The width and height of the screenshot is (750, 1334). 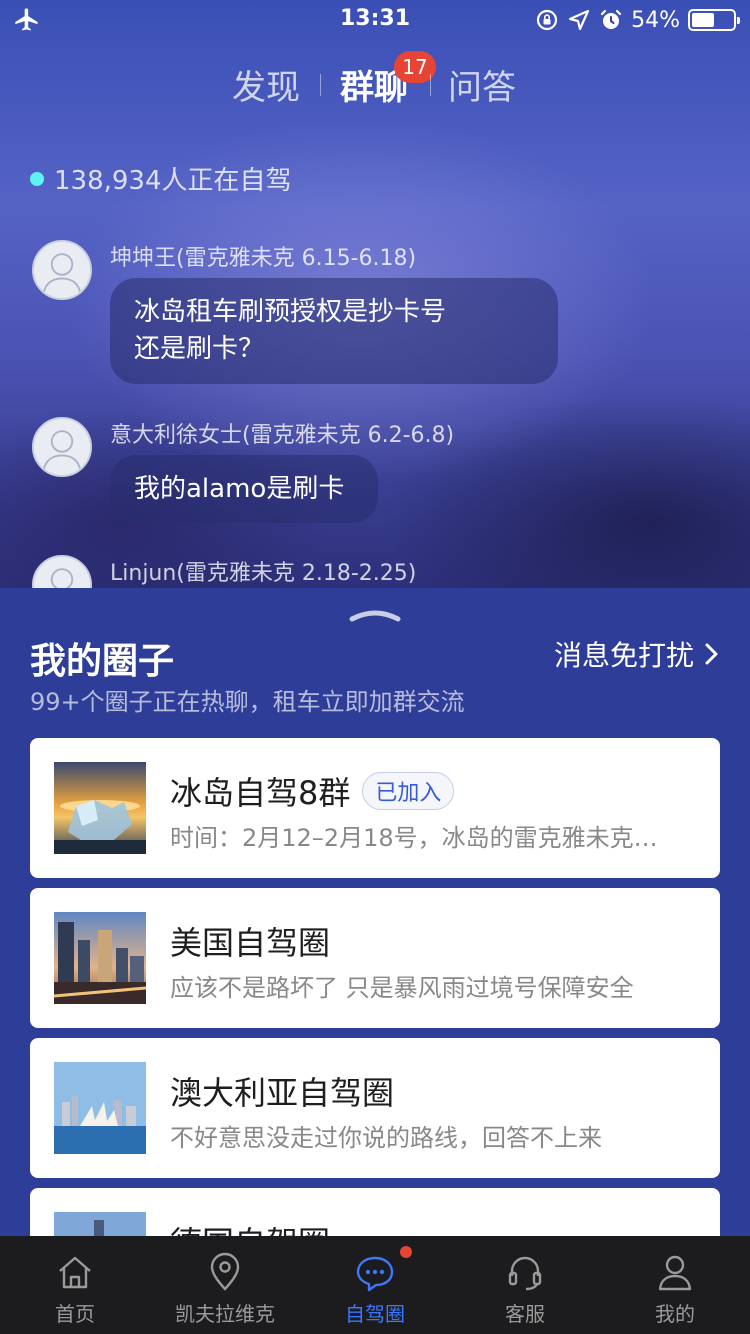 I want to click on message-bubble: 冰岛租车刷预授权是抄卡号 还是刷卡？, so click(x=334, y=331).